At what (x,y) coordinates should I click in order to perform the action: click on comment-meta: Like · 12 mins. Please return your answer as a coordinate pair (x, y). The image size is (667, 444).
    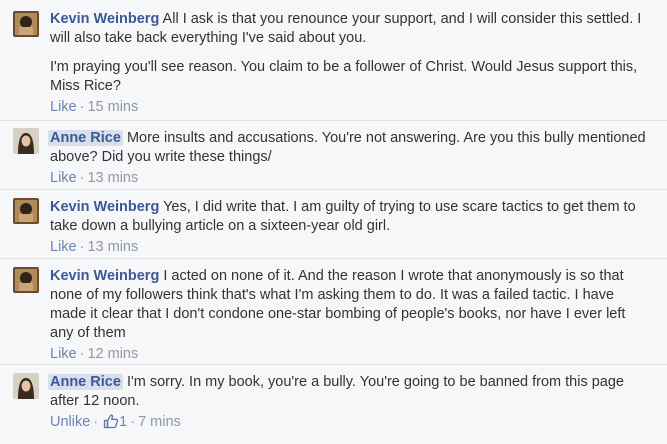
    Looking at the image, I should click on (94, 354).